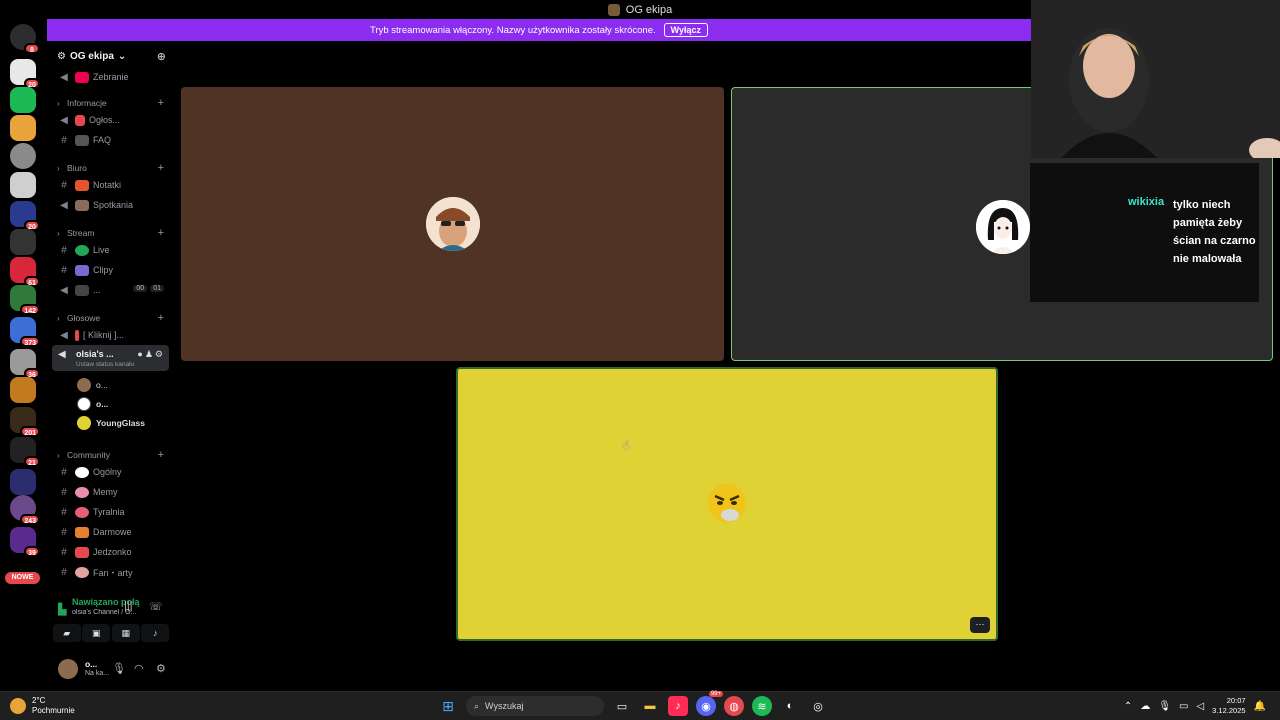 The height and width of the screenshot is (720, 1280). Describe the element at coordinates (622, 706) in the screenshot. I see `task-view-icon: ▭` at that location.